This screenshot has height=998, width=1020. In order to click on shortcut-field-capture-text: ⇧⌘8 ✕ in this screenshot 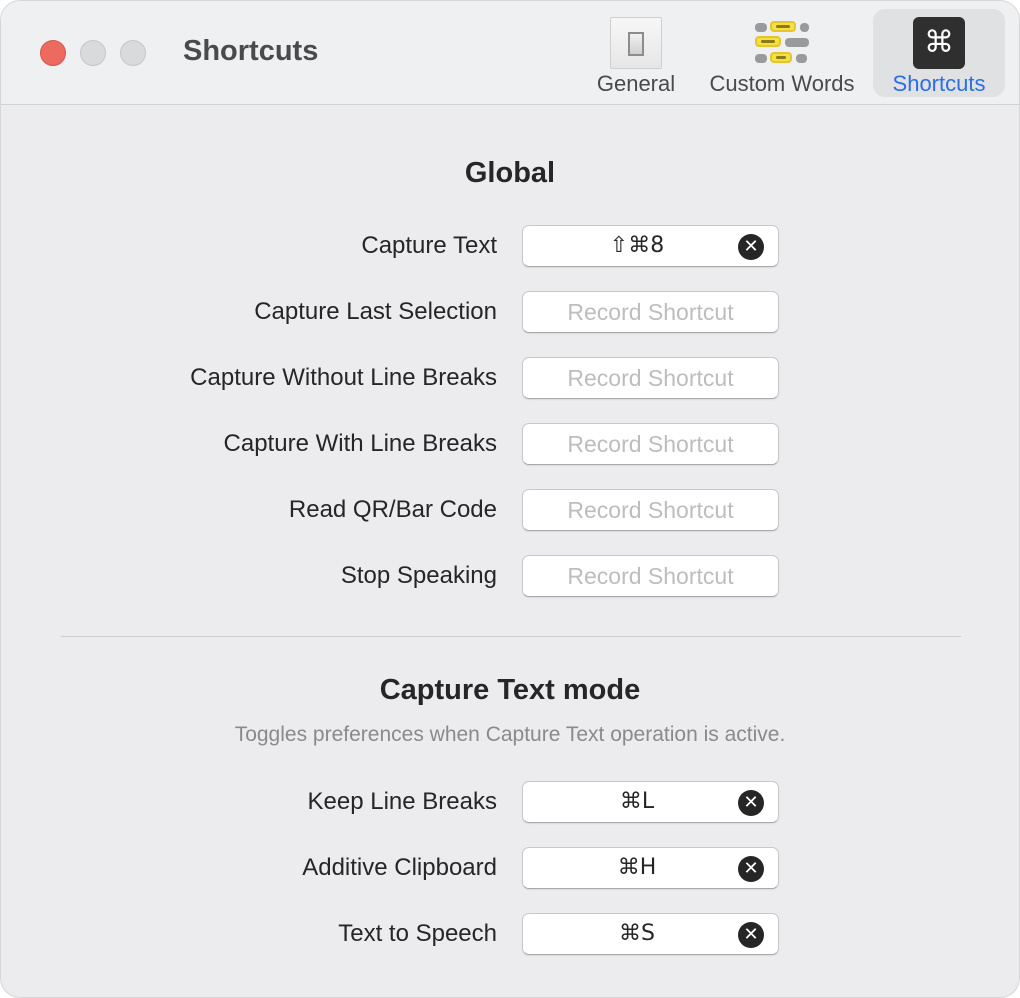, I will do `click(650, 246)`.